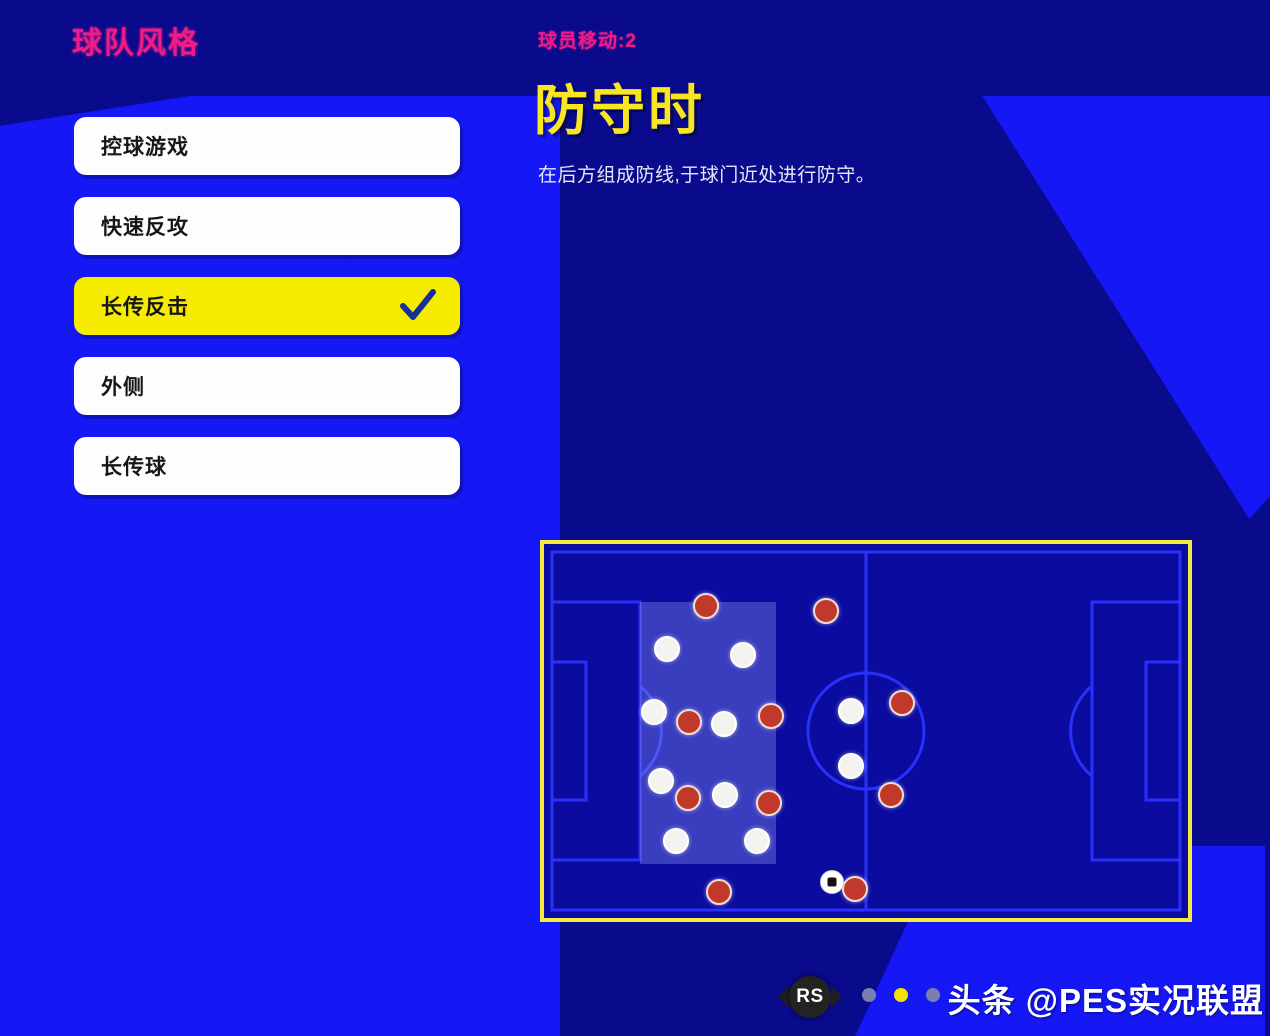 This screenshot has height=1036, width=1270. Describe the element at coordinates (267, 146) in the screenshot. I see `style-option-0: 控球游戏` at that location.